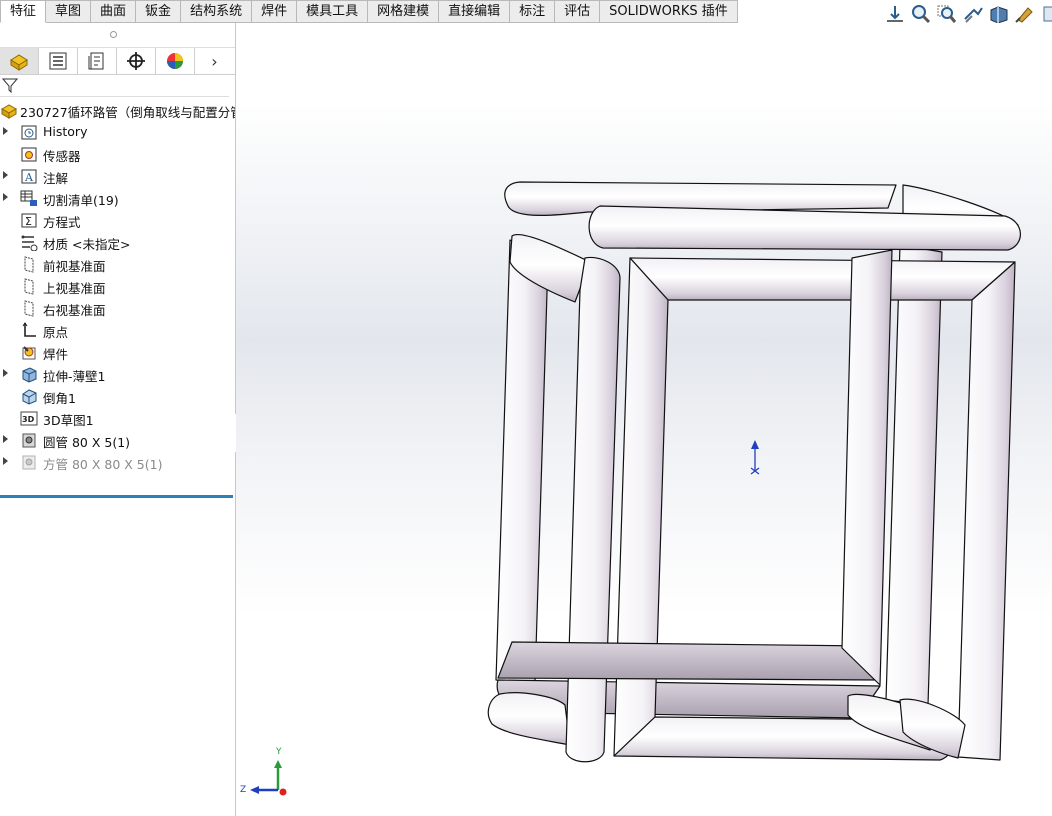 This screenshot has height=816, width=1052. Describe the element at coordinates (117, 264) in the screenshot. I see `tree-item-6: 前视基准面` at that location.